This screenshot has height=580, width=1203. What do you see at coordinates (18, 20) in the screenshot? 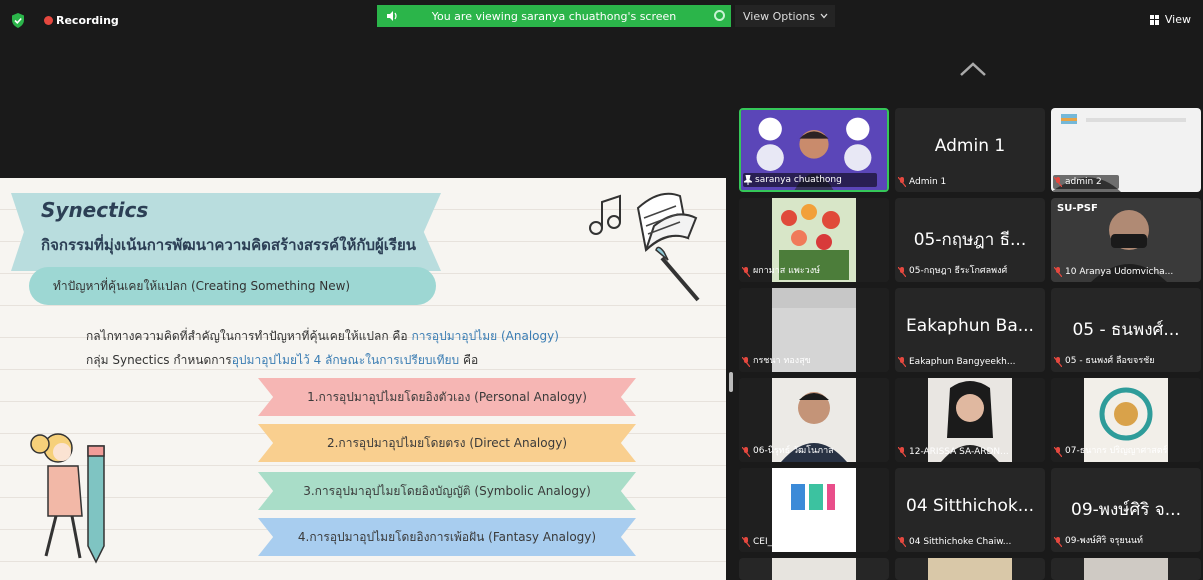
I see `security-shield-icon` at bounding box center [18, 20].